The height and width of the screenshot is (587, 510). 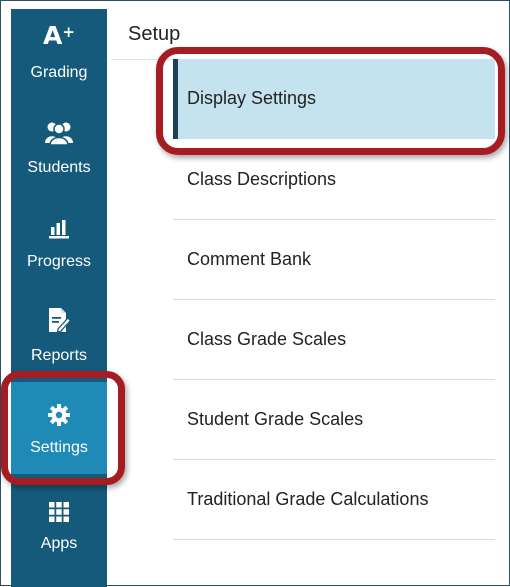 I want to click on setup-item-comment-bank: Comment Bank, so click(x=334, y=260).